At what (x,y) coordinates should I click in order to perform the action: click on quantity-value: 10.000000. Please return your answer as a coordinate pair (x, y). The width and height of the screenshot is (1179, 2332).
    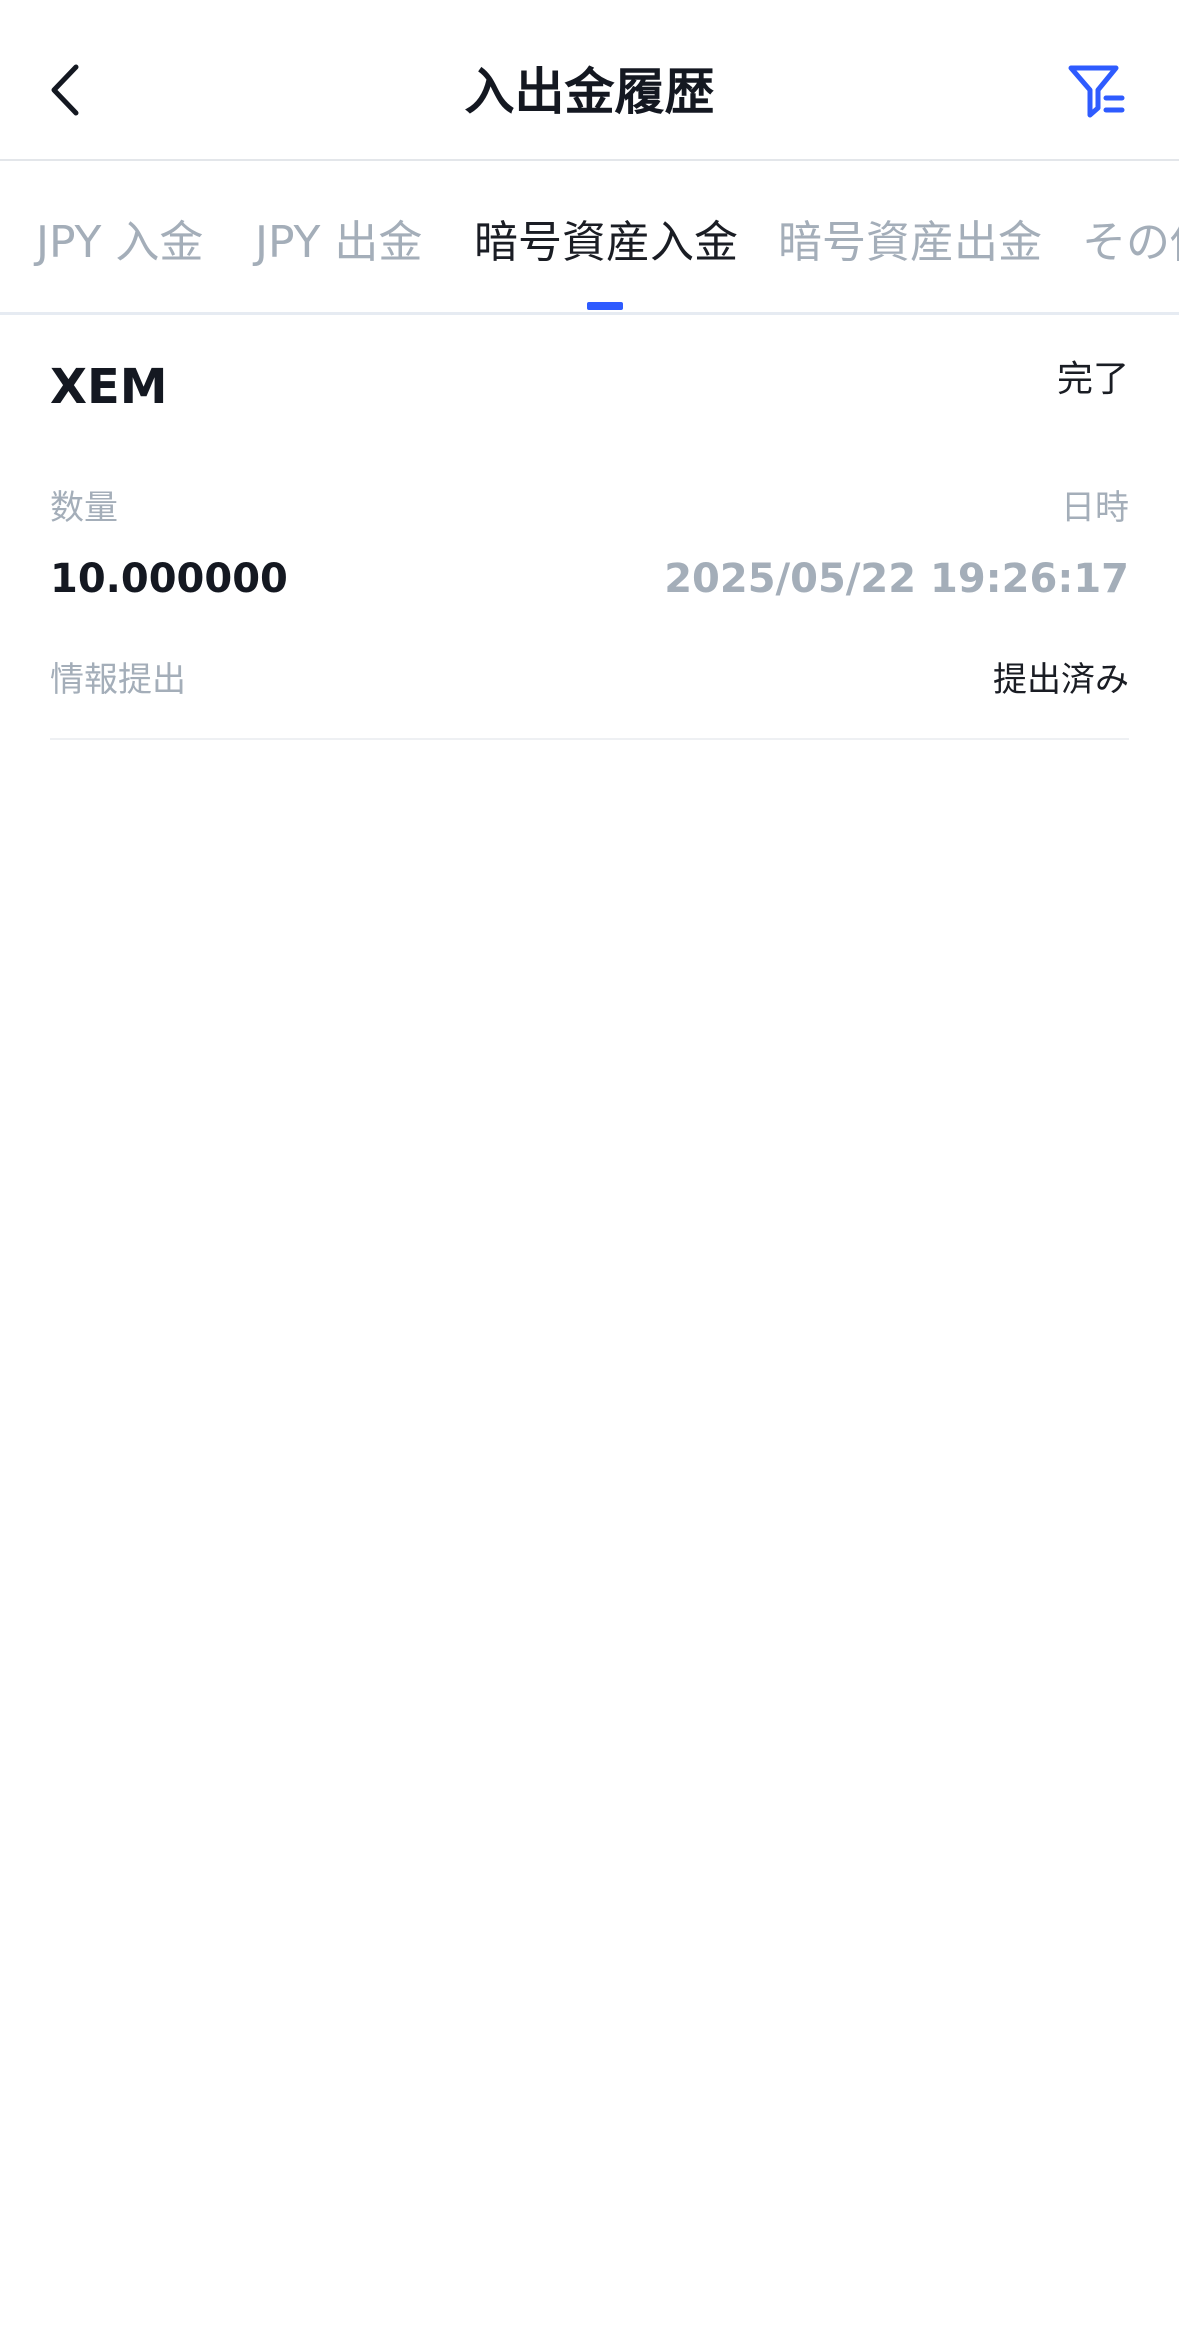
    Looking at the image, I should click on (169, 579).